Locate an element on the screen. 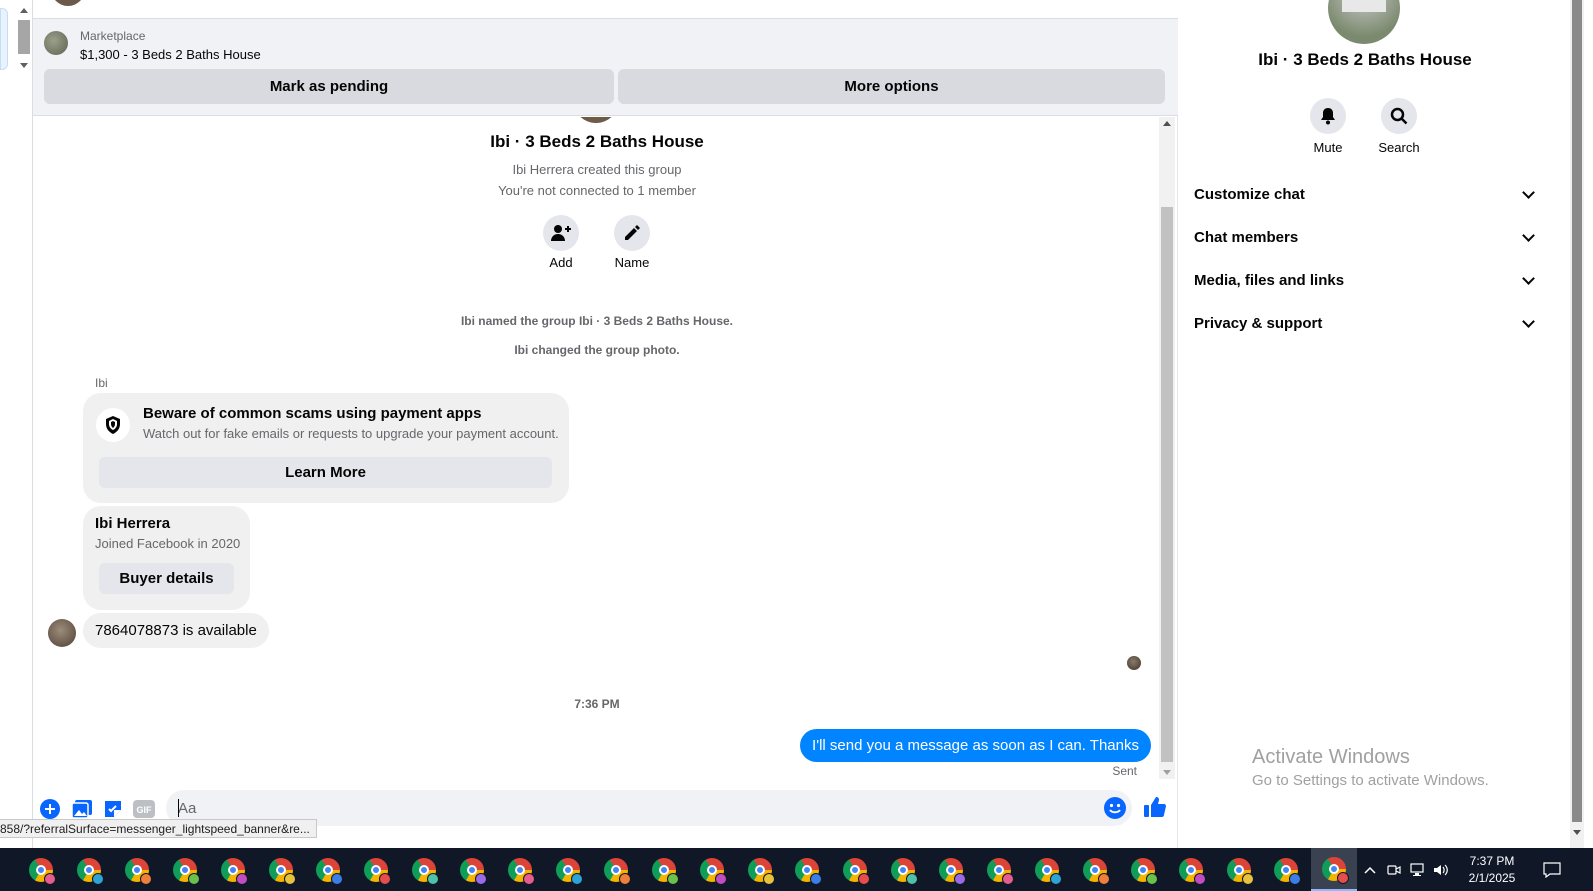 The height and width of the screenshot is (891, 1593). plus-circle-icon is located at coordinates (50, 809).